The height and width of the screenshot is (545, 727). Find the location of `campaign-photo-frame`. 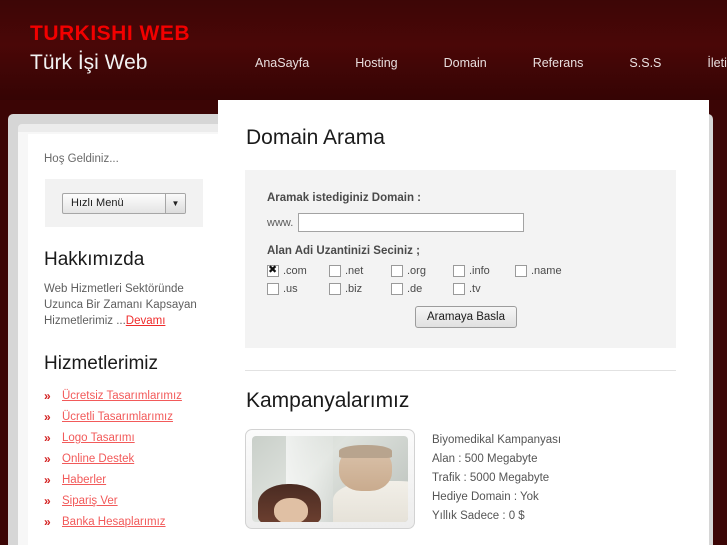

campaign-photo-frame is located at coordinates (330, 479).